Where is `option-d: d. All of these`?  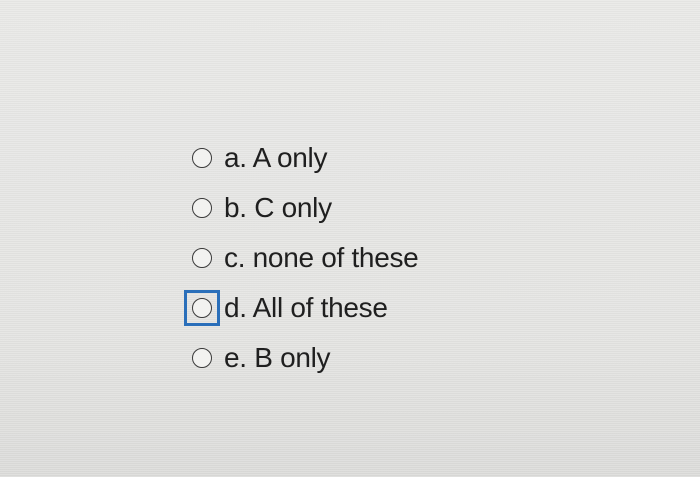 option-d: d. All of these is located at coordinates (301, 308).